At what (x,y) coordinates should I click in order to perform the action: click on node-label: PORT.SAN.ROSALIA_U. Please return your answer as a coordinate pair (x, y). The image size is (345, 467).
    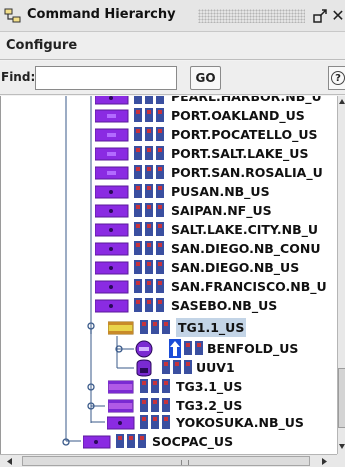
    Looking at the image, I should click on (247, 172).